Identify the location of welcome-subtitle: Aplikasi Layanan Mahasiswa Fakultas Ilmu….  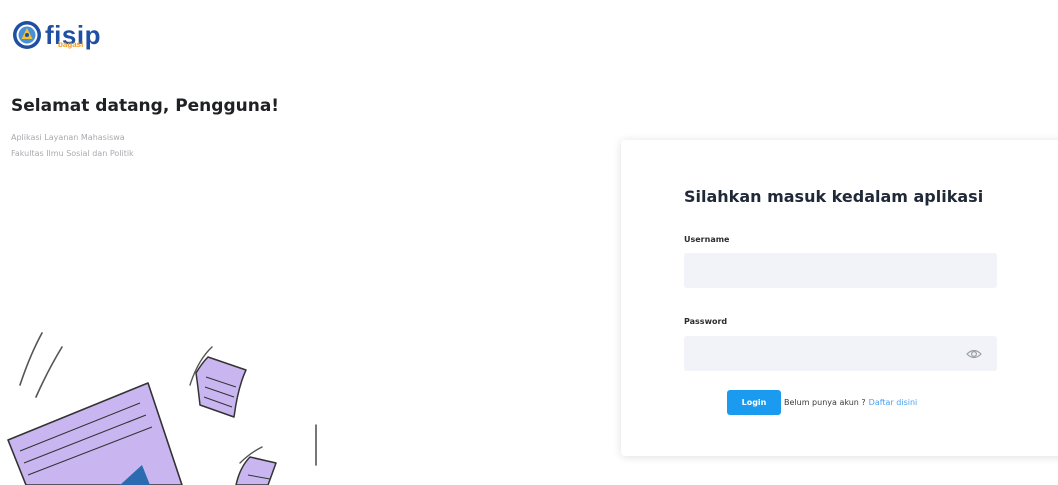
(72, 146).